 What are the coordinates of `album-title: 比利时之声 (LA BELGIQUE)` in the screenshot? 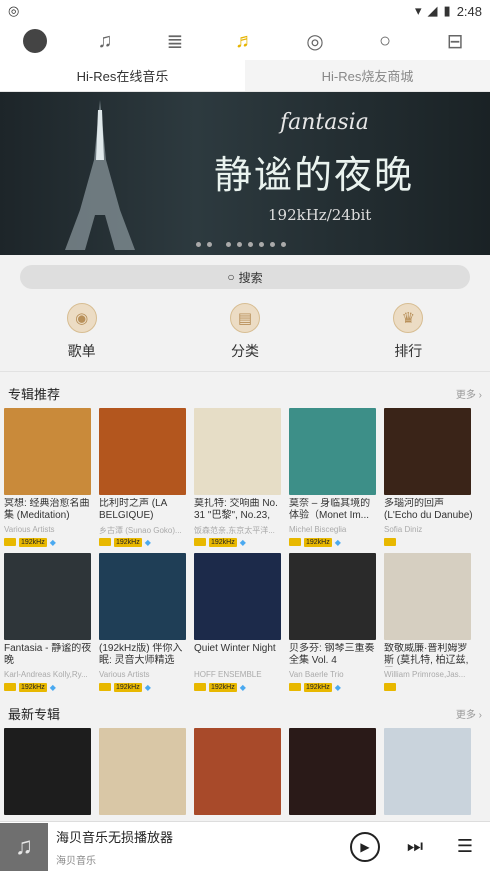 It's located at (133, 509).